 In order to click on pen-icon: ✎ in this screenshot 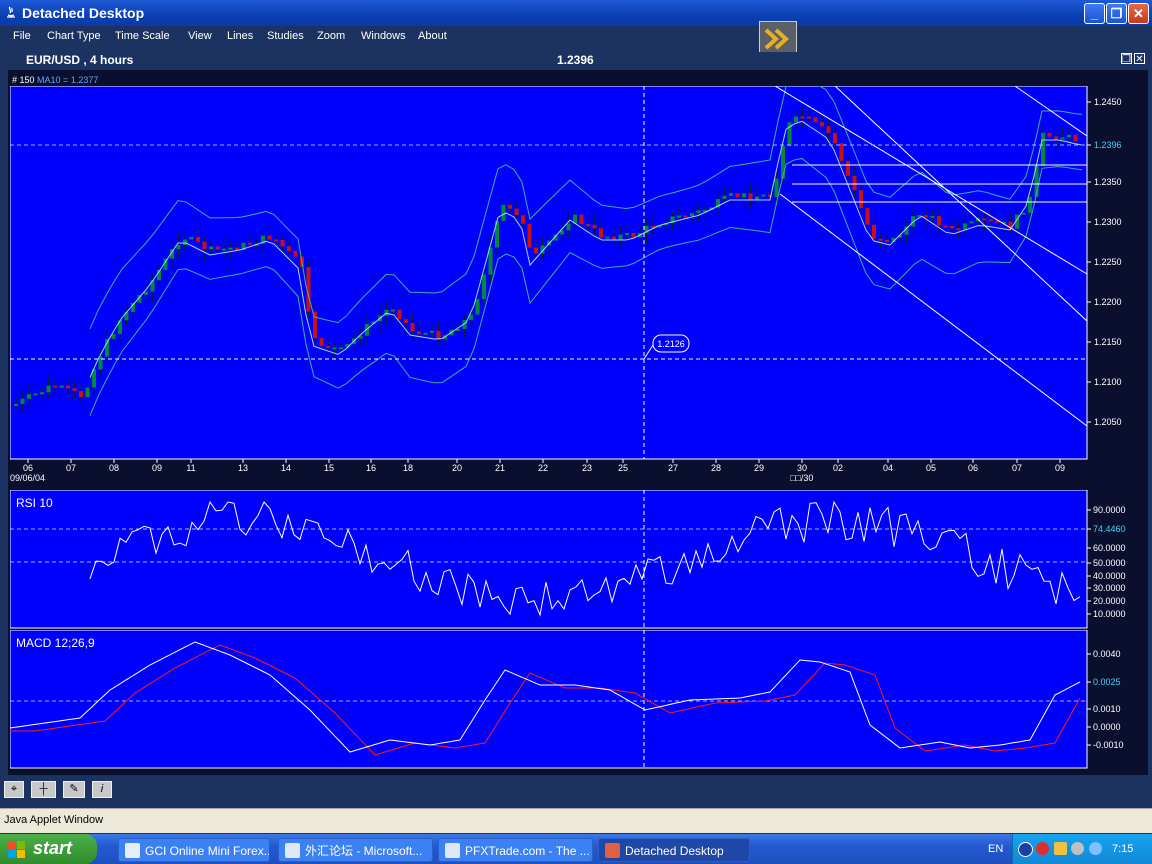, I will do `click(74, 789)`.